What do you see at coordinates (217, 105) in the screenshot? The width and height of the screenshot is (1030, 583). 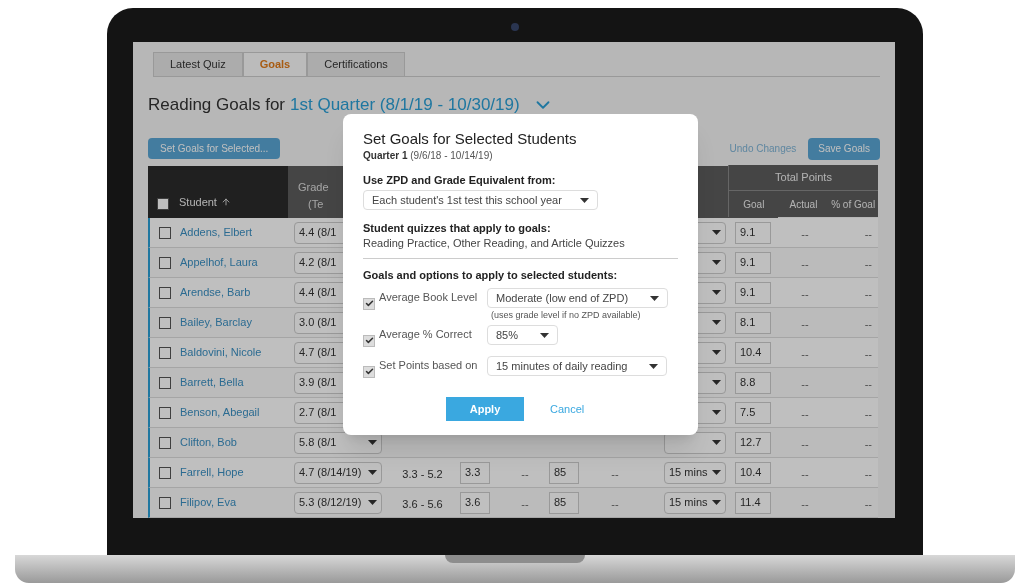 I see `page-heading: Reading Goals for` at bounding box center [217, 105].